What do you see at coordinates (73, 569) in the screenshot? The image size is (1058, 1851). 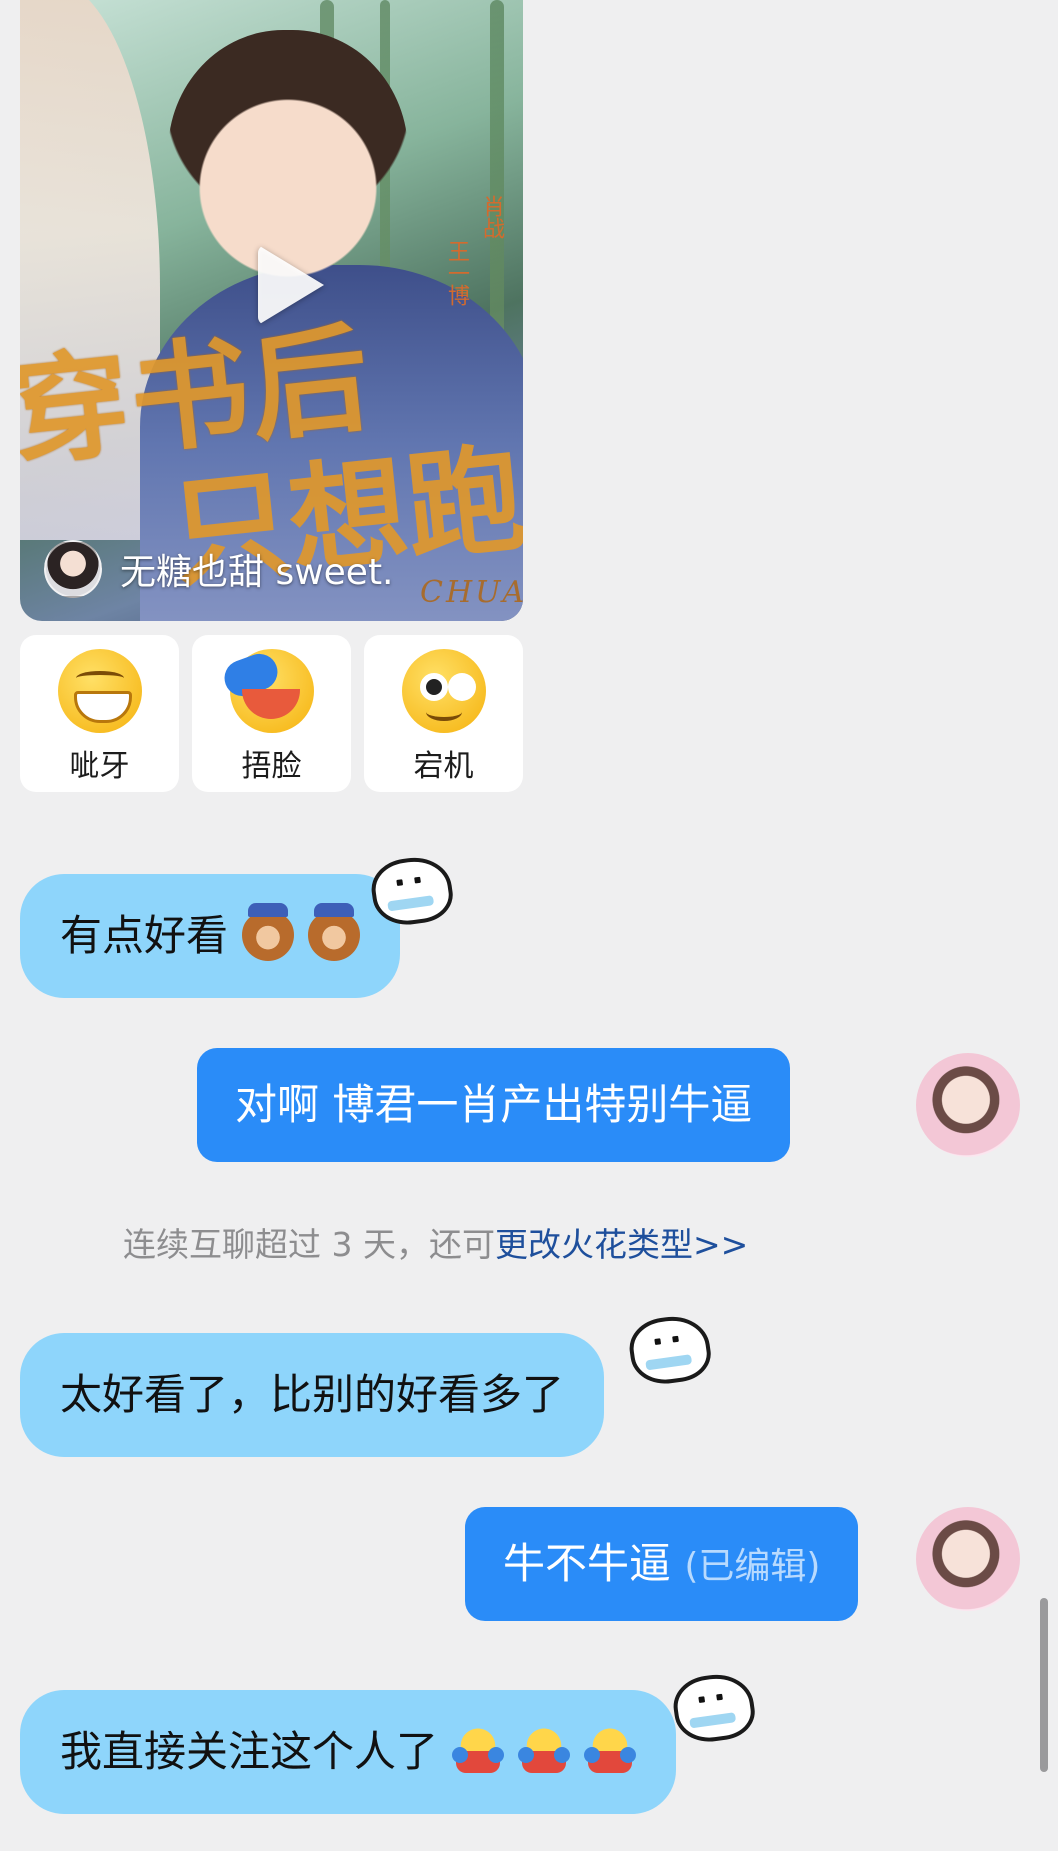 I see `author-avatar` at bounding box center [73, 569].